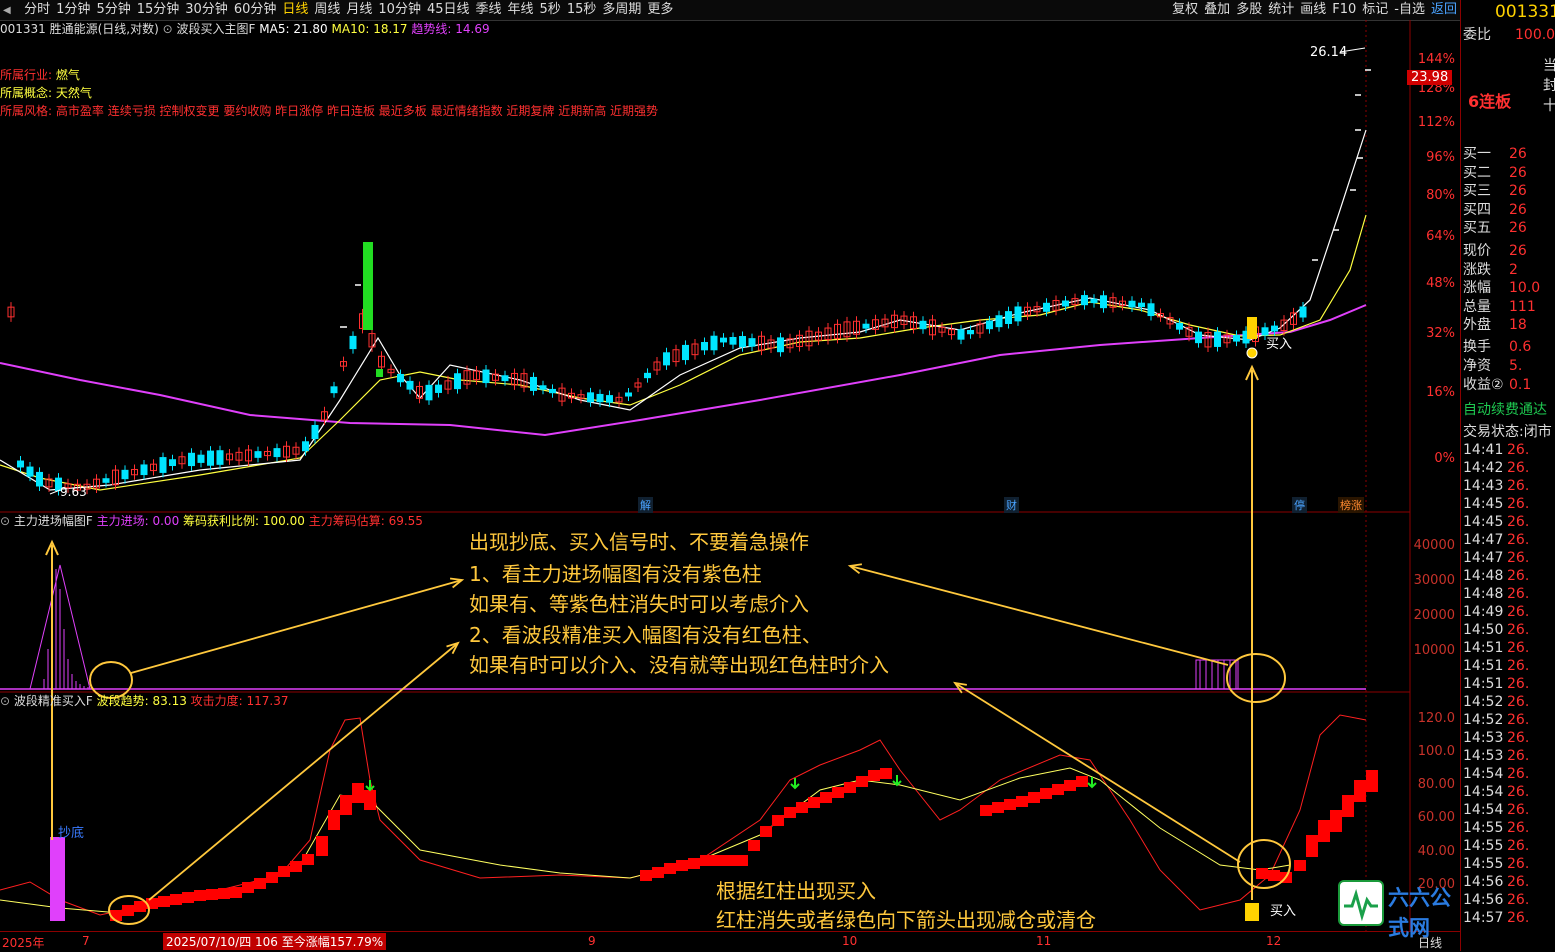  What do you see at coordinates (1483, 612) in the screenshot?
I see `tick-time: 14:49` at bounding box center [1483, 612].